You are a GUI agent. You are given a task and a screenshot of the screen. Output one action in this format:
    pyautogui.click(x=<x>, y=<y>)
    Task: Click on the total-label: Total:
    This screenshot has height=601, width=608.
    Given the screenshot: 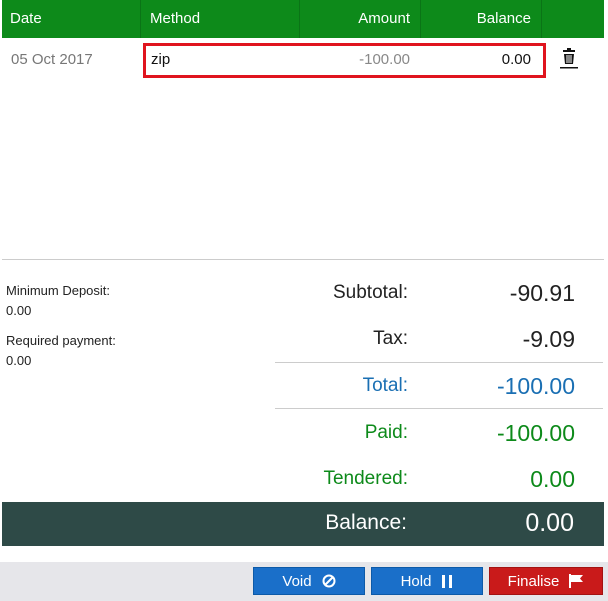 What is the action you would take?
    pyautogui.click(x=385, y=385)
    